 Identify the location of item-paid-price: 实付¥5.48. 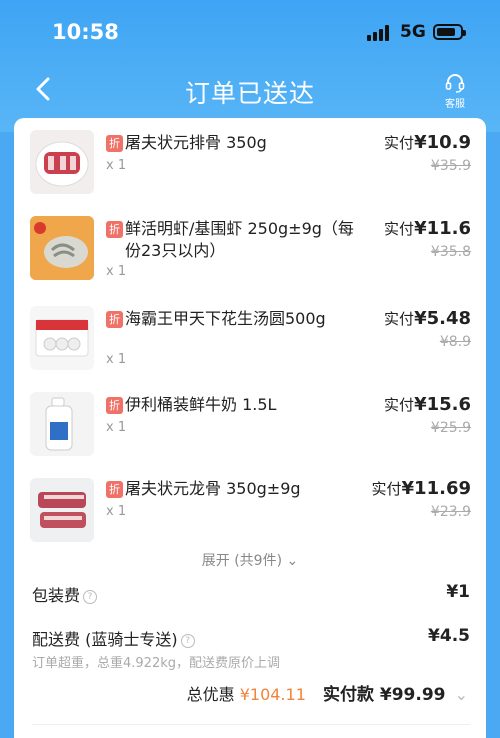
(427, 318).